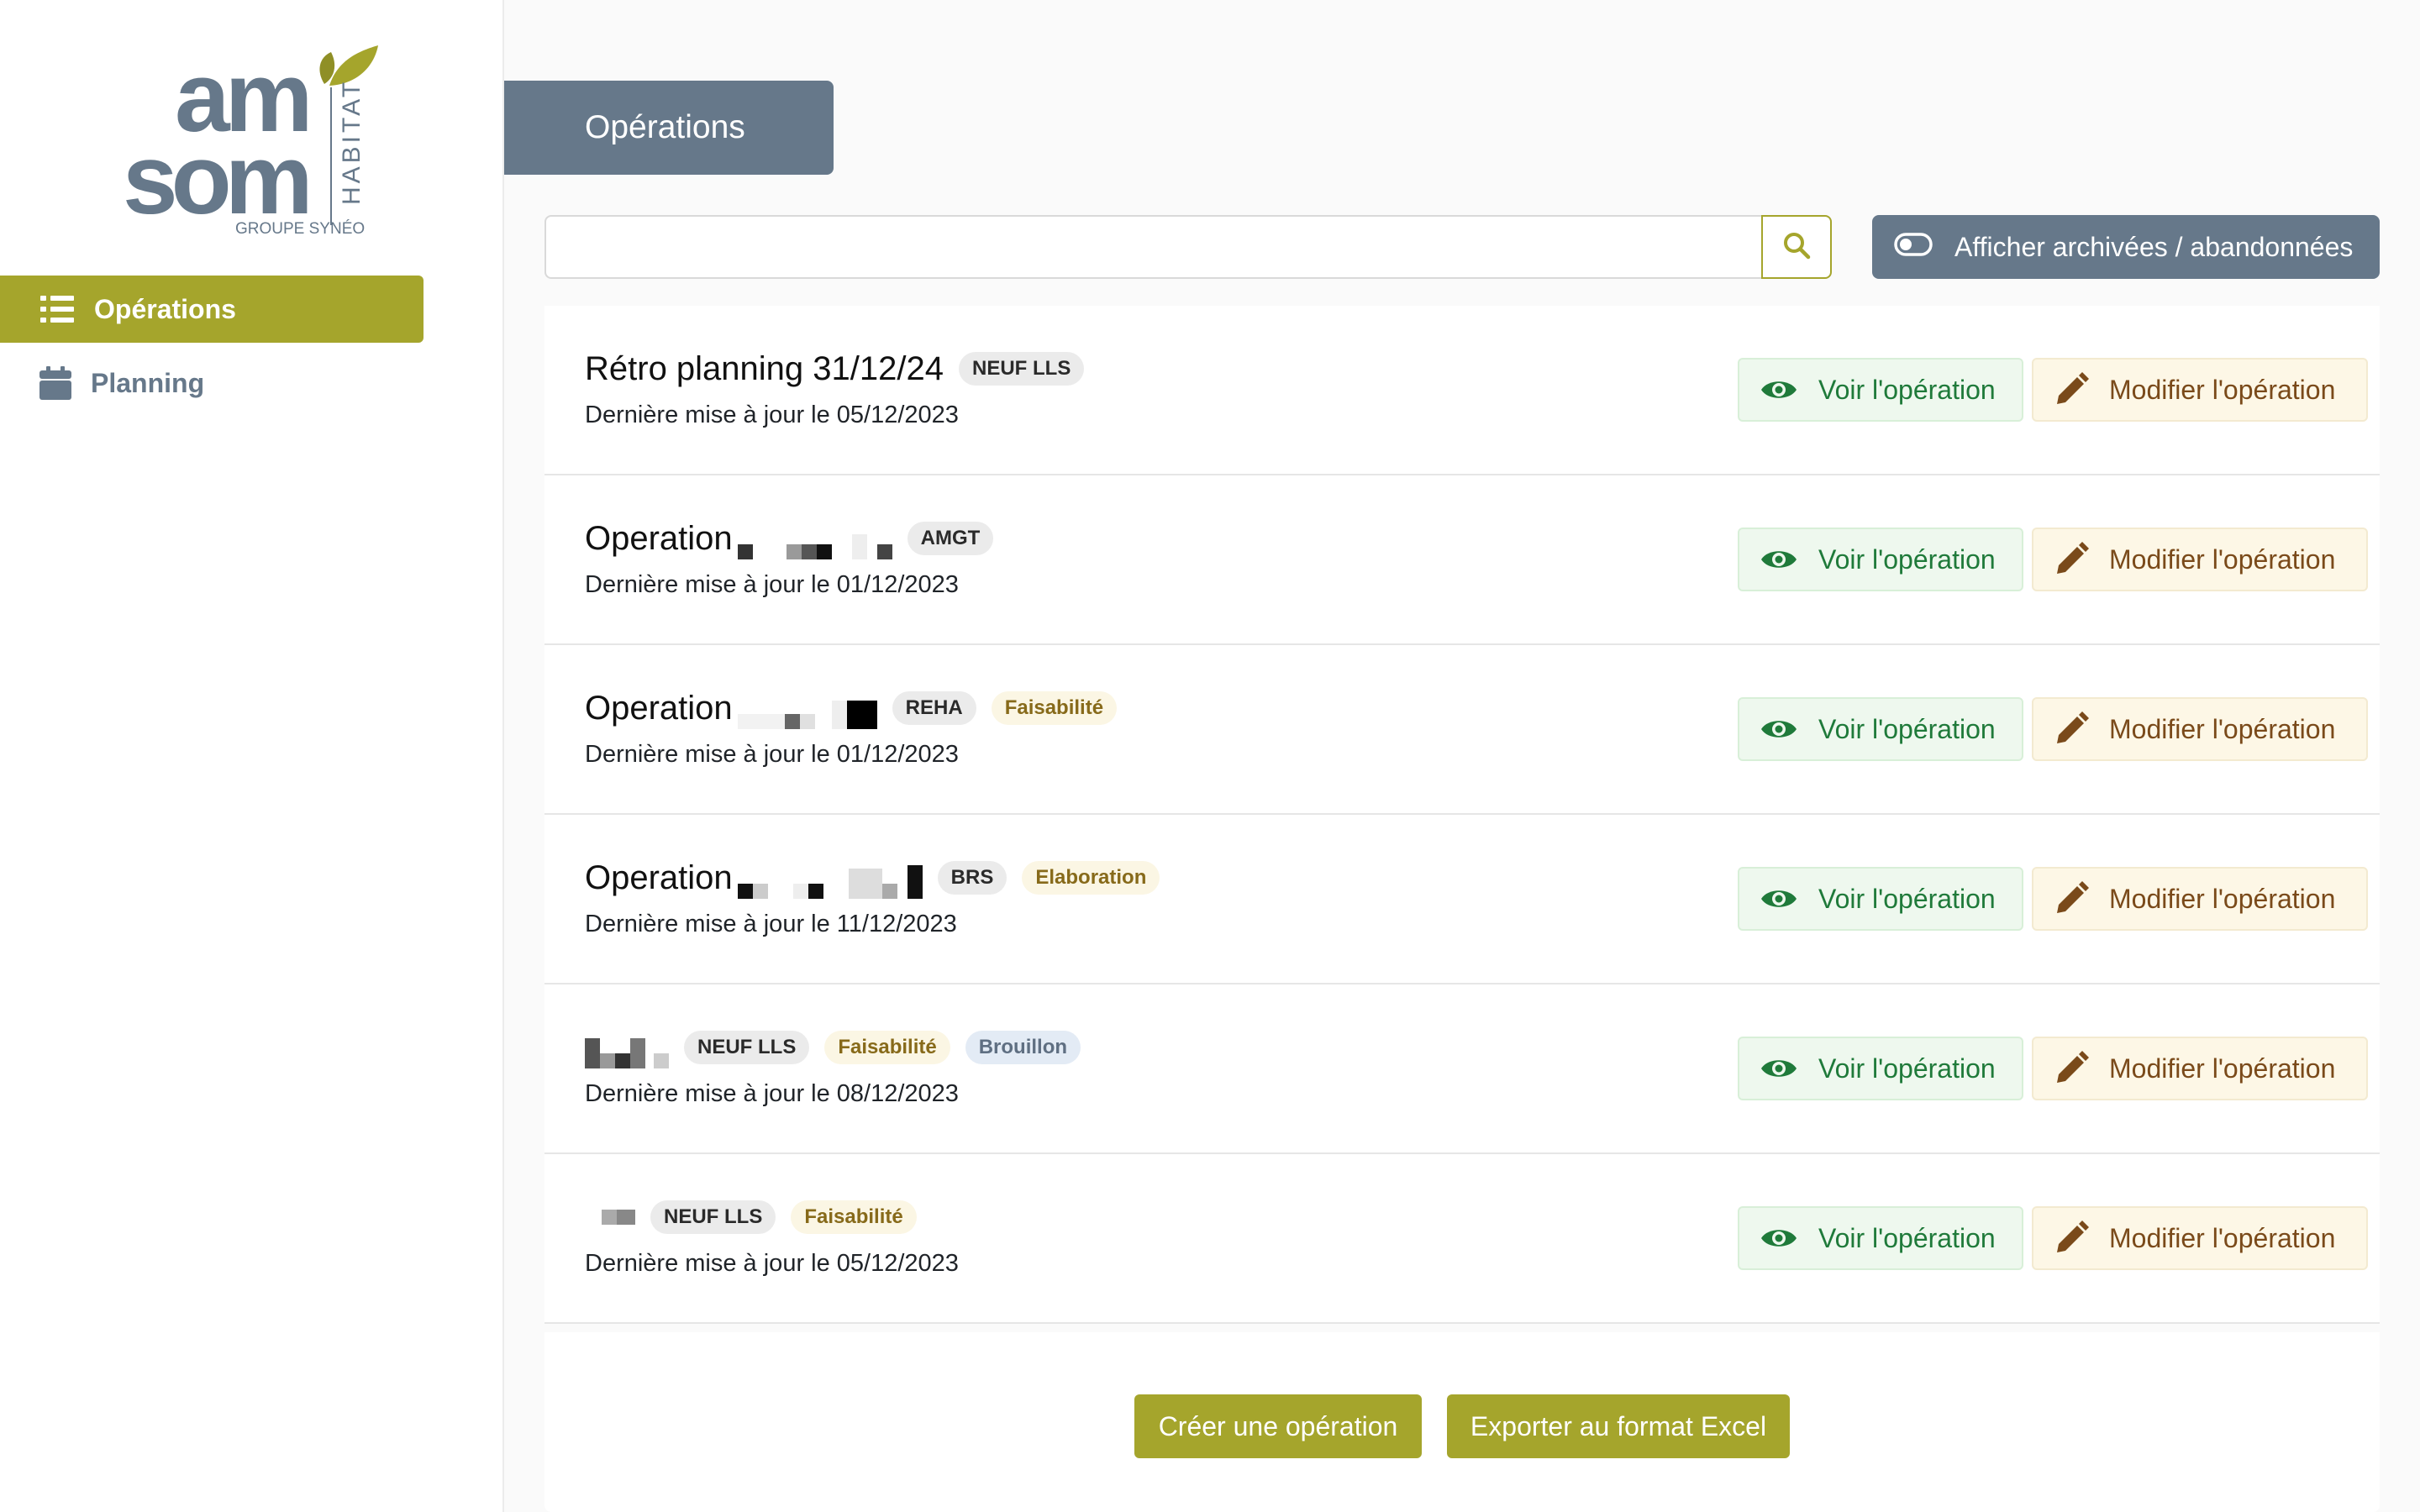 The height and width of the screenshot is (1512, 2420). I want to click on show-archived-toggle: Afficher archivées / abandonnées, so click(2126, 247).